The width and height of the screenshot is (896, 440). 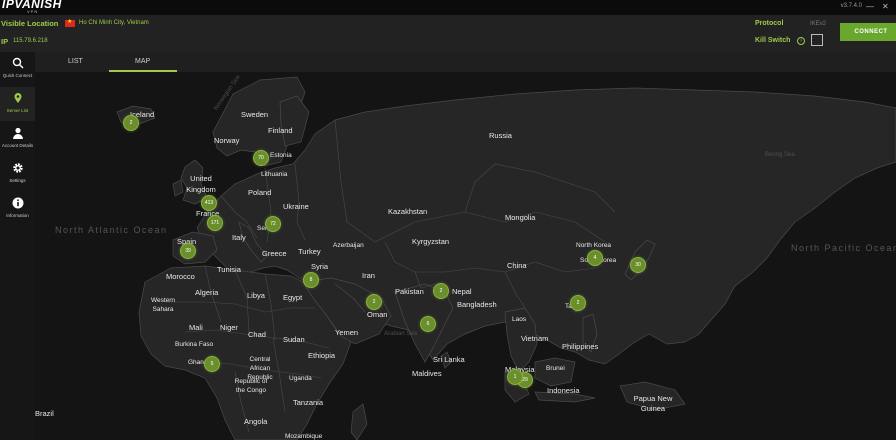 I want to click on country-label: Tunisia, so click(x=229, y=269).